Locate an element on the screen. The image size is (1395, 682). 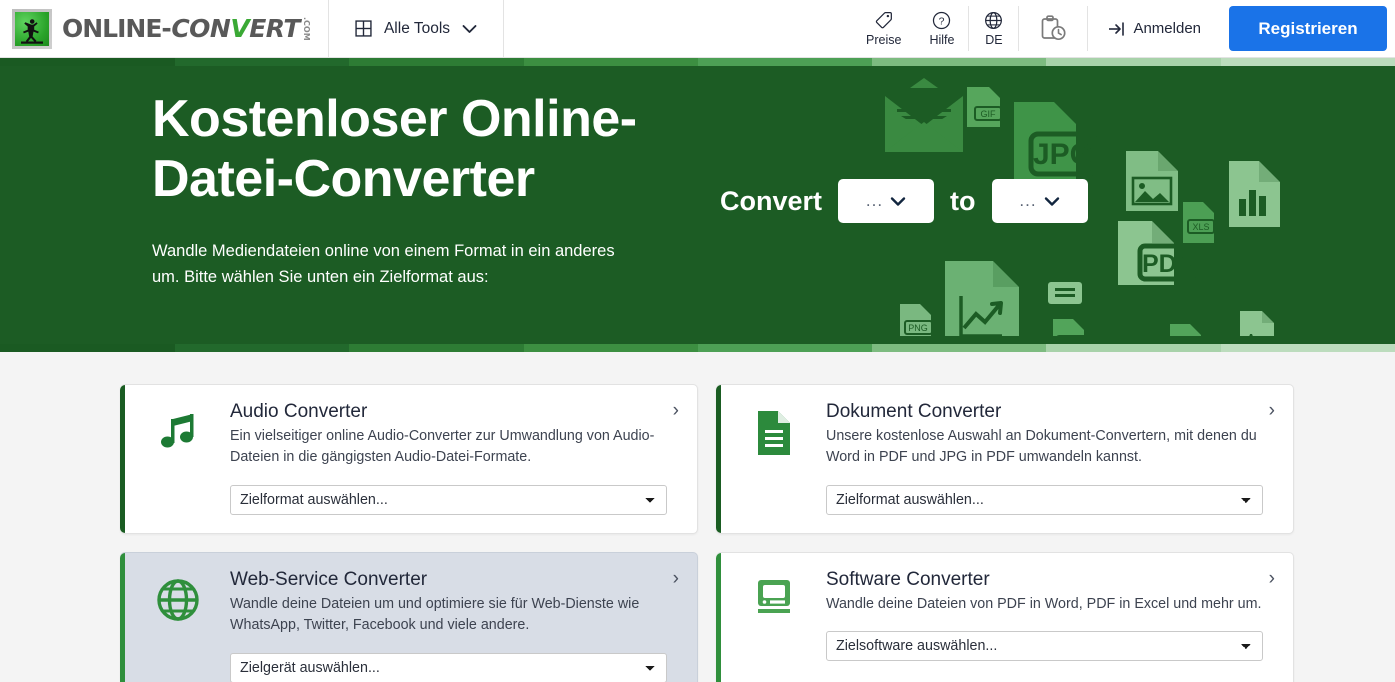
hero-title-line2: Datei-Converter is located at coordinates (343, 178).